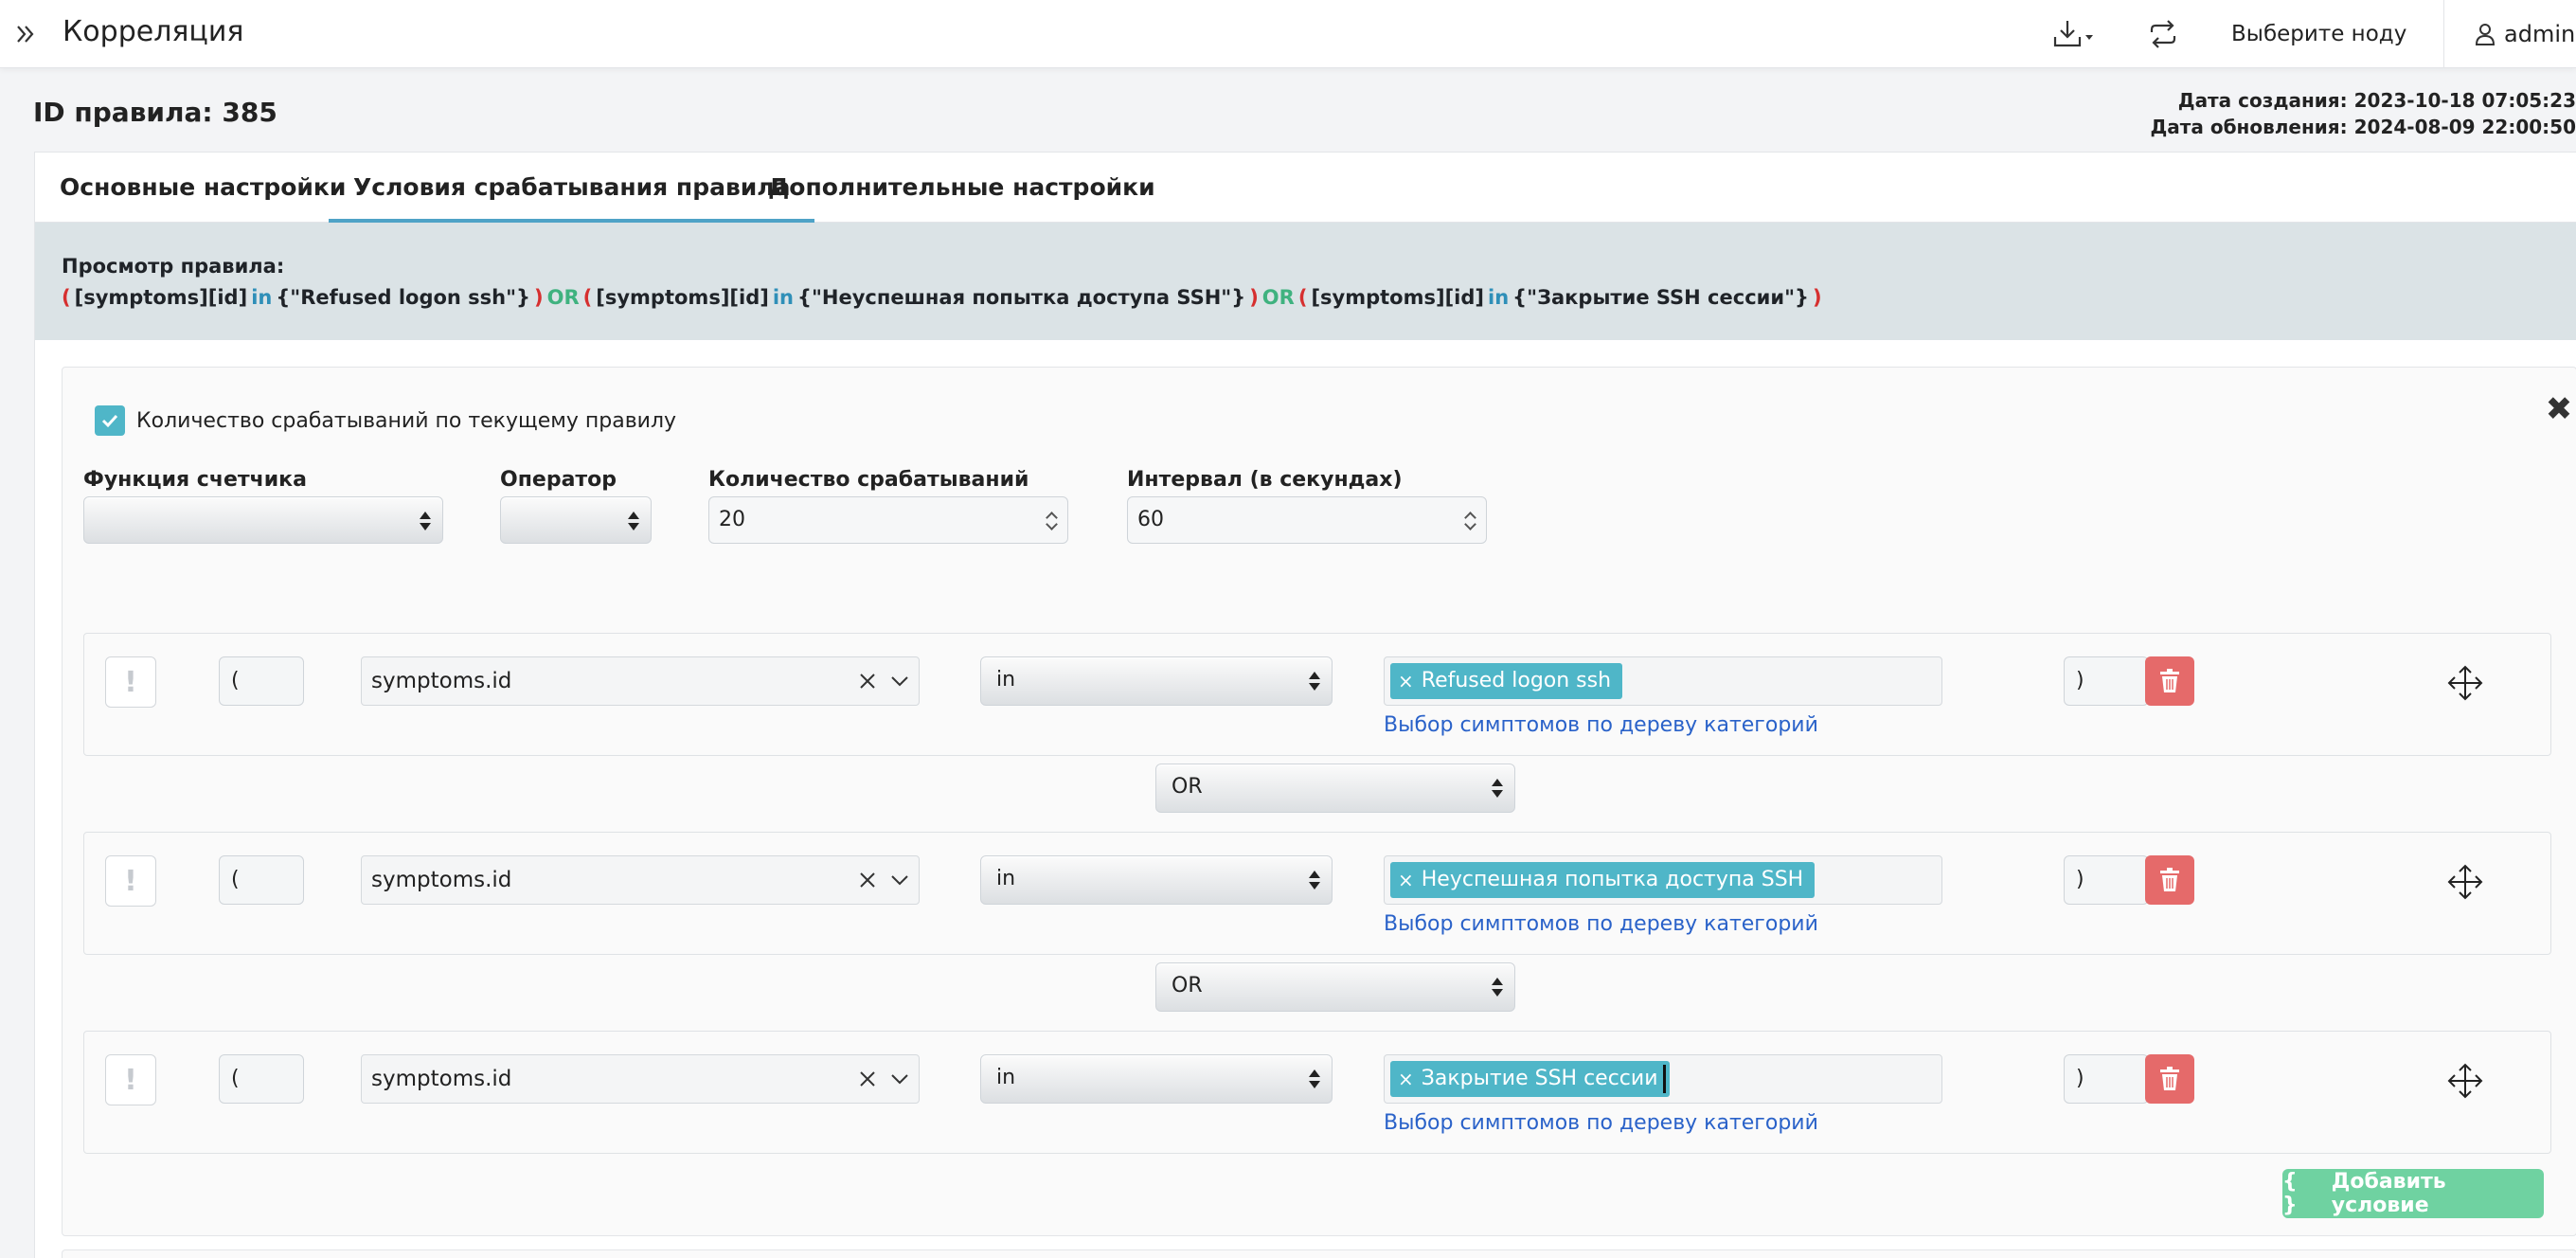 This screenshot has width=2576, height=1258. What do you see at coordinates (1319, 1253) in the screenshot?
I see `next-group-edge` at bounding box center [1319, 1253].